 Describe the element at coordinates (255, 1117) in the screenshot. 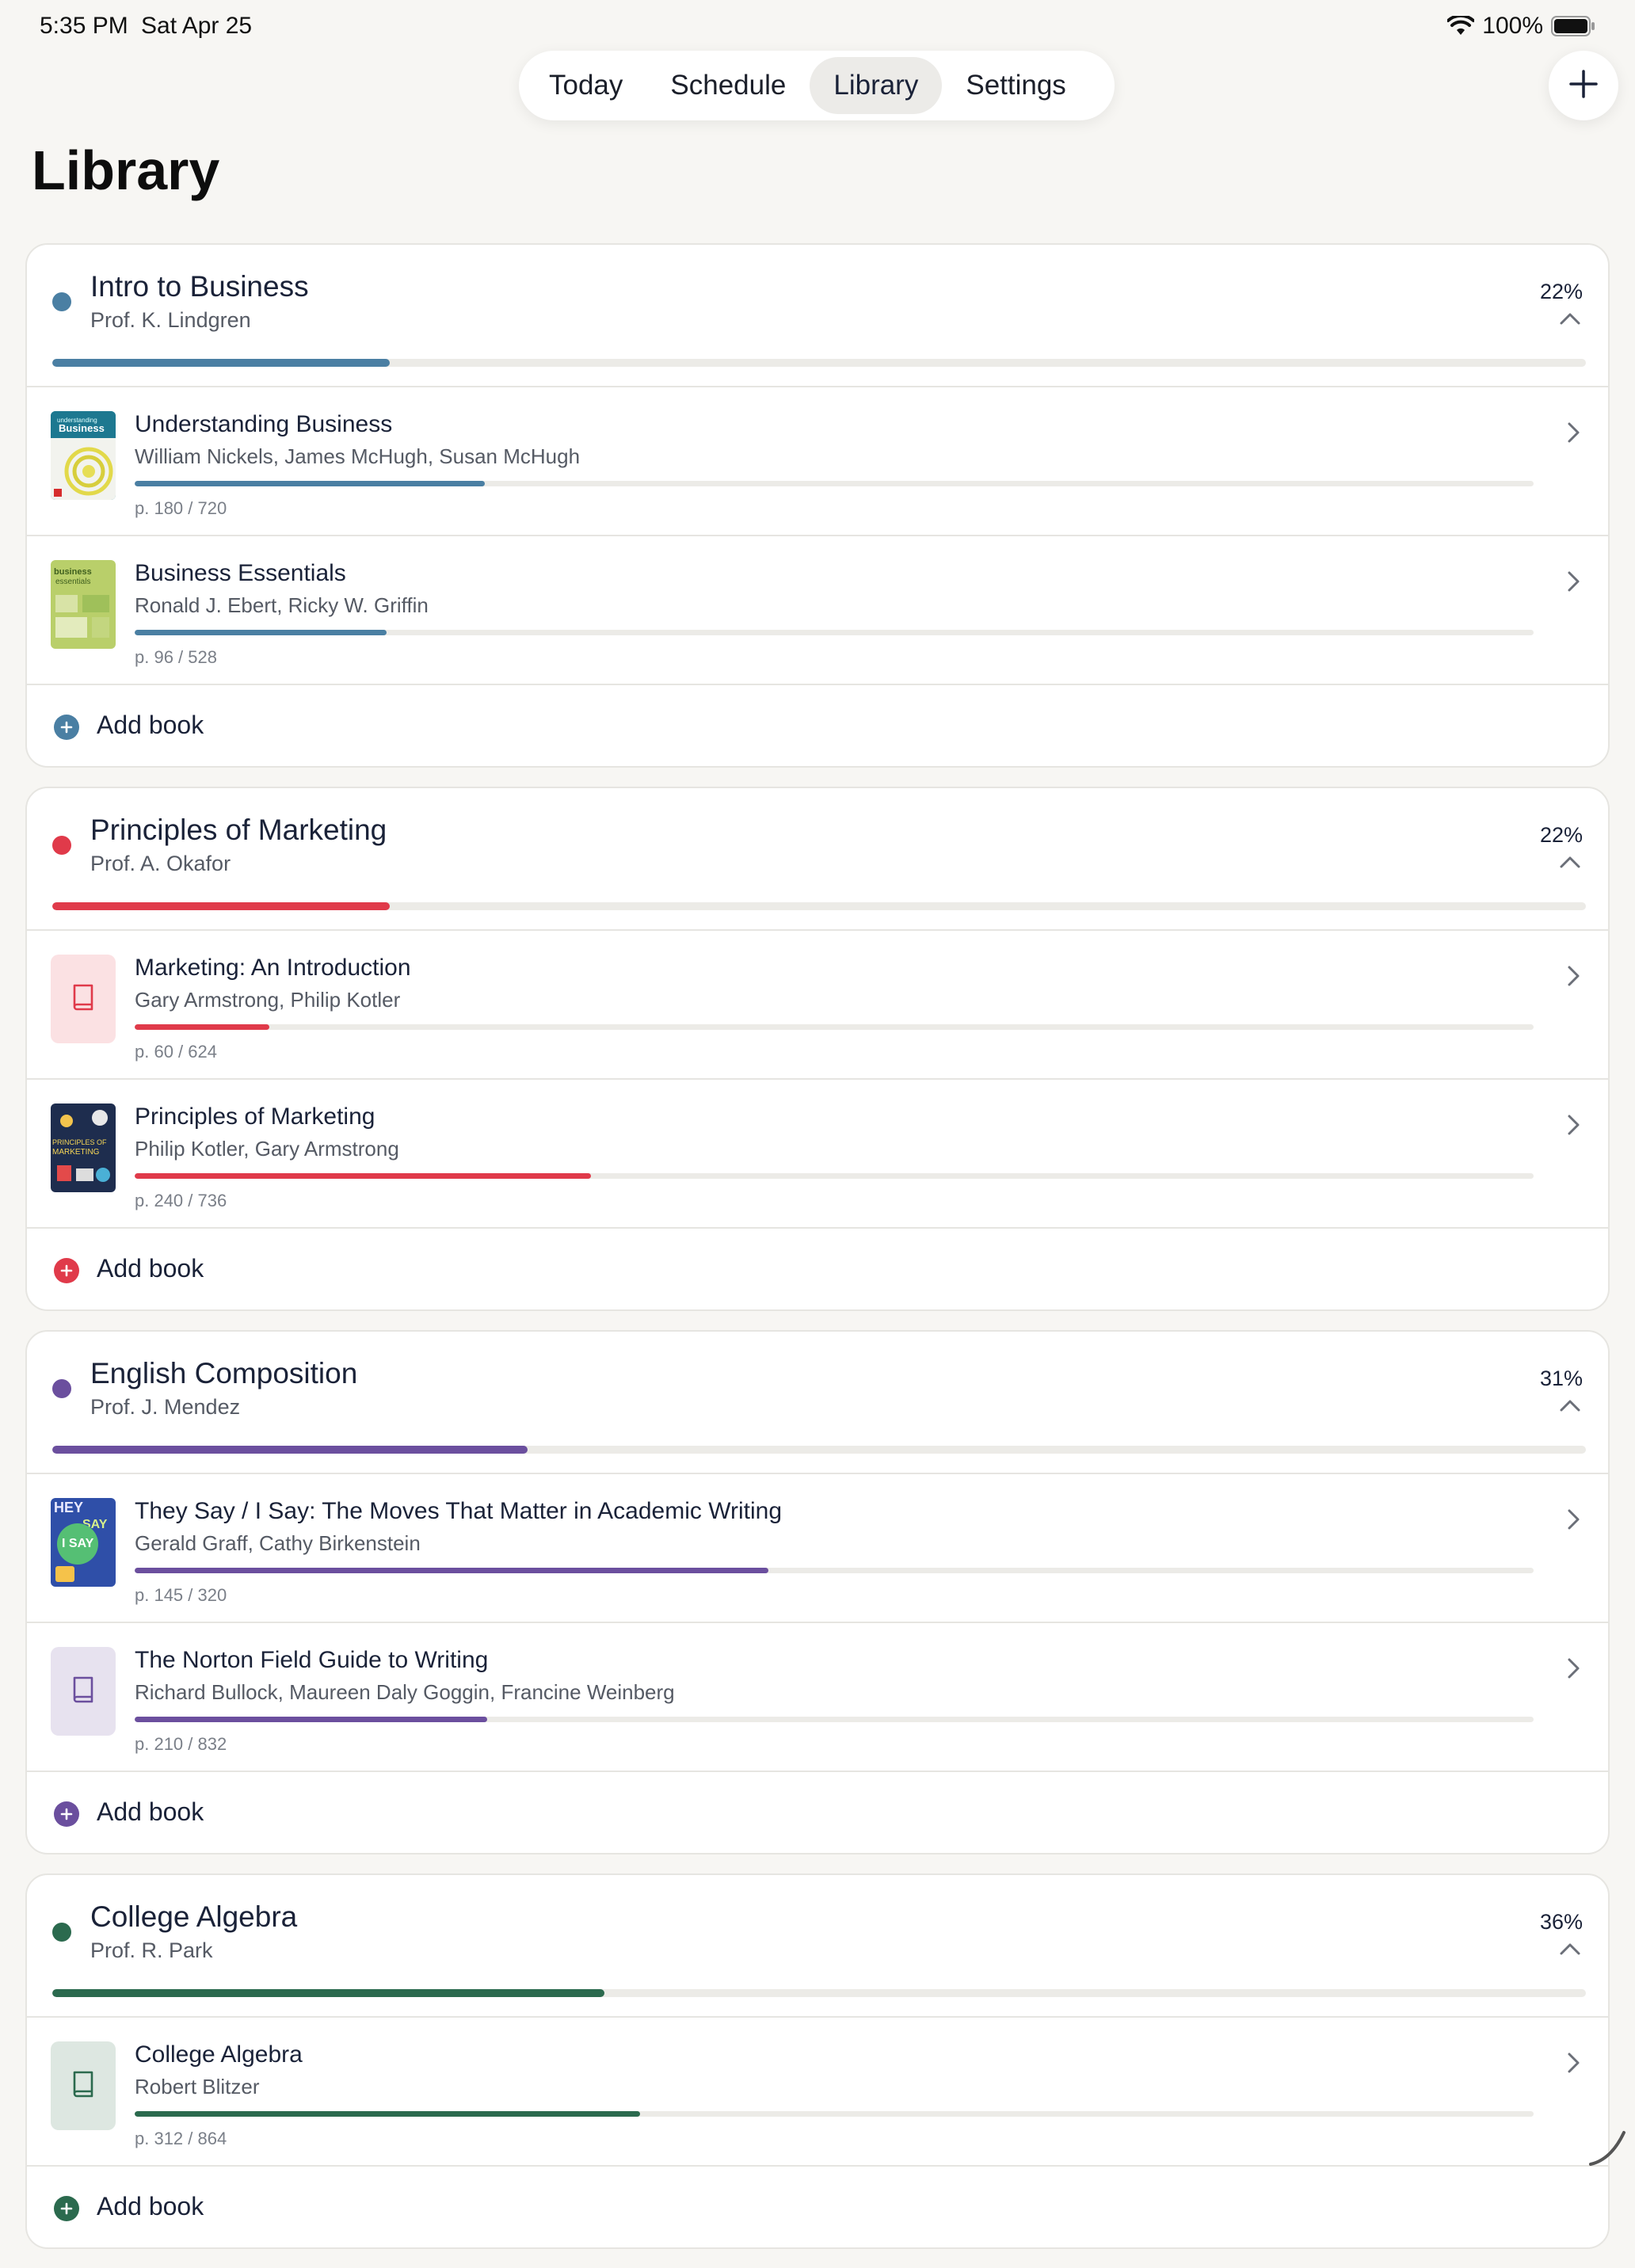

I see `book-title: Principles of Marketing` at that location.